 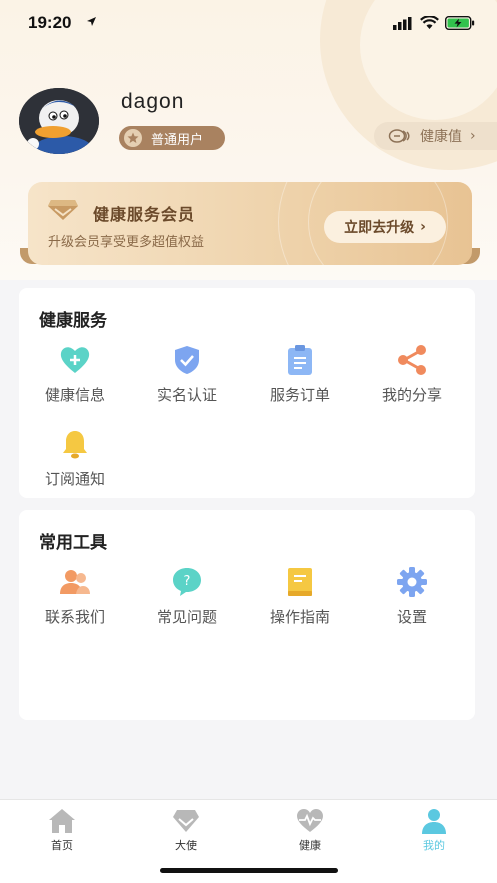 I want to click on heartbeat-icon, so click(x=310, y=820).